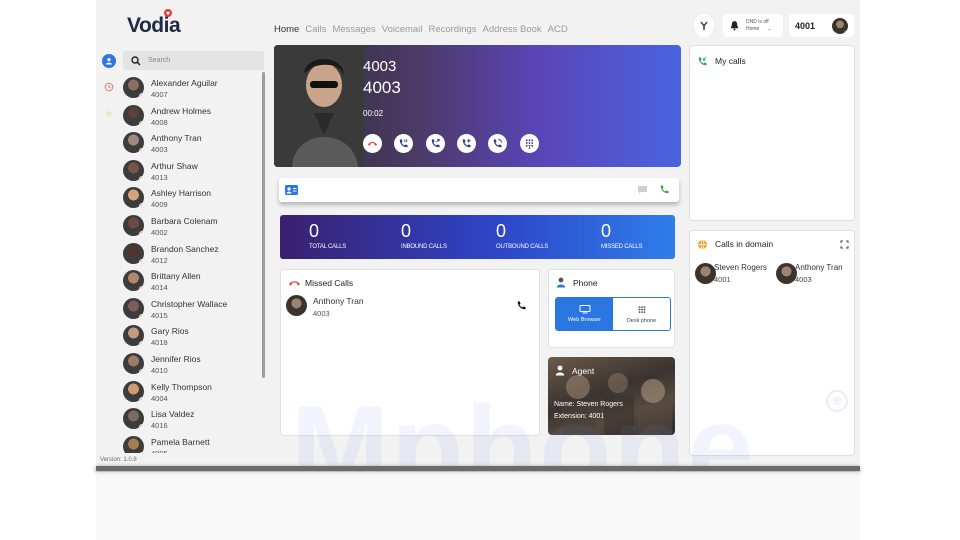  Describe the element at coordinates (192, 117) in the screenshot. I see `contact-item: Andrew Holmes 4008` at that location.